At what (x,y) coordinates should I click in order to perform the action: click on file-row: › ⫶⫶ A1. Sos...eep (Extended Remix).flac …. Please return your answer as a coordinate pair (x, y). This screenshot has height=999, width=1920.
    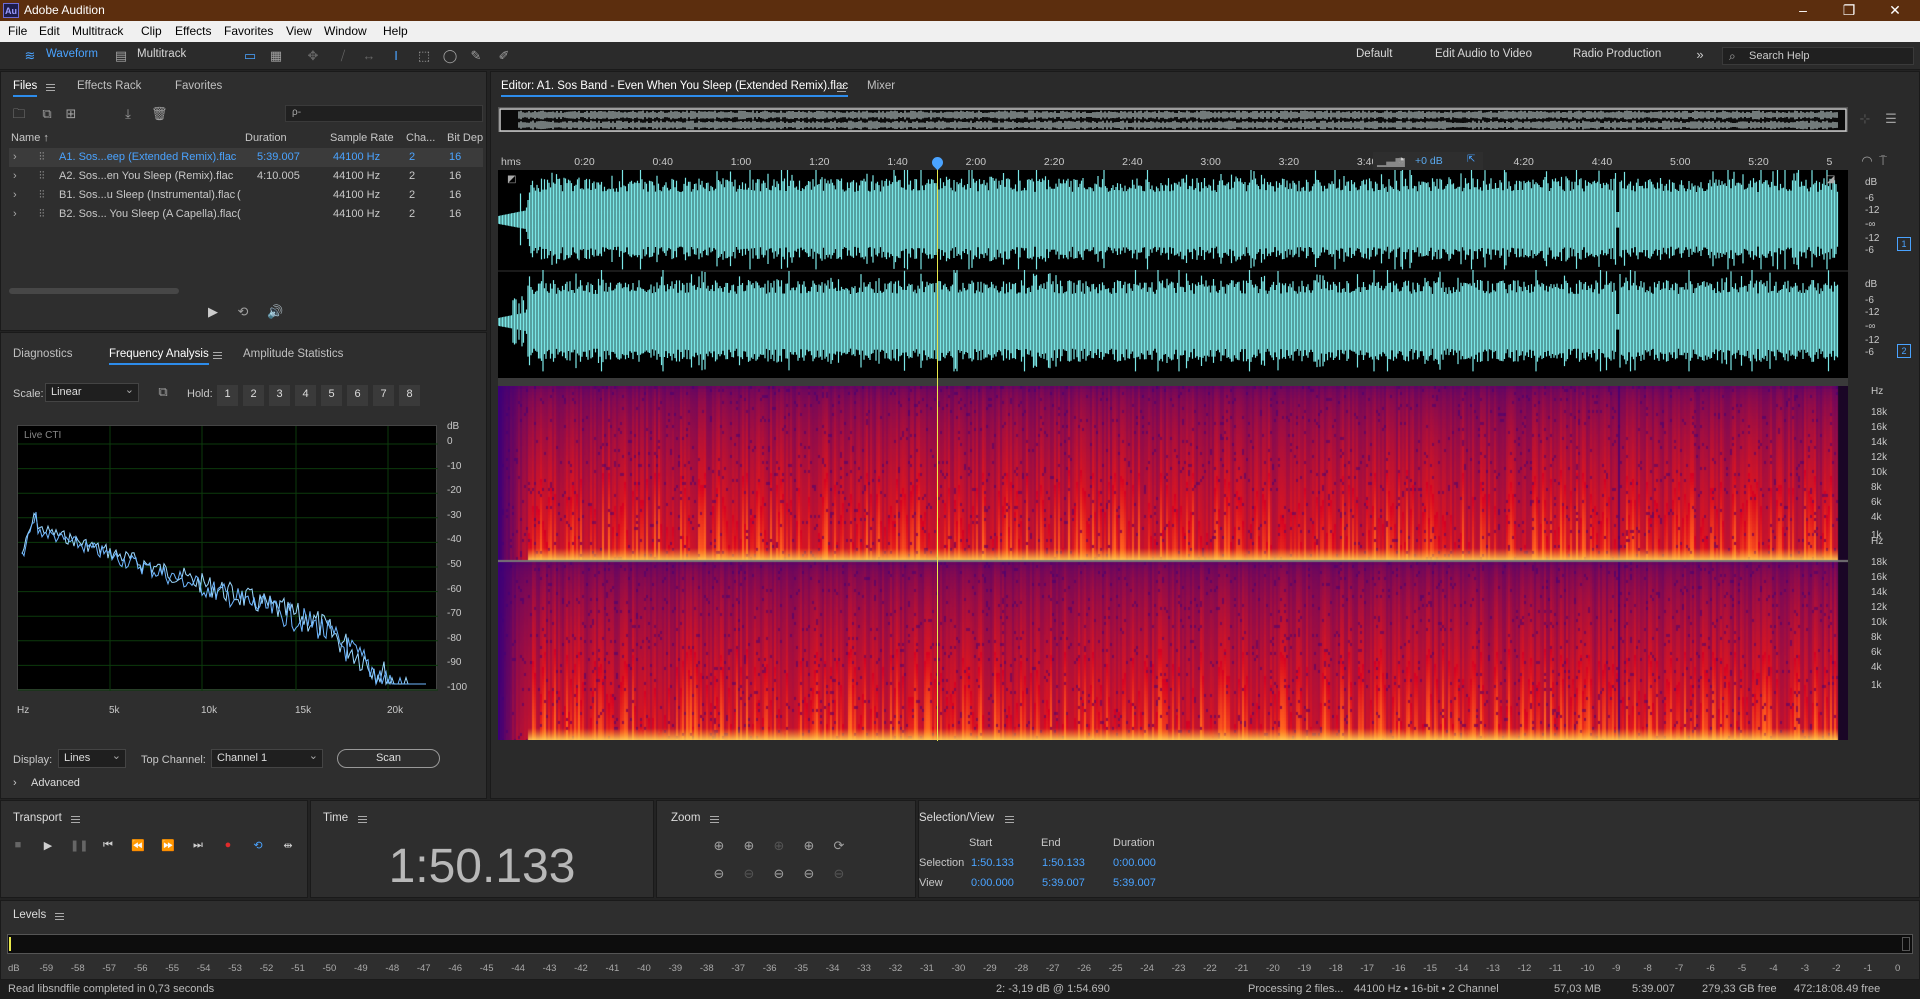
    Looking at the image, I should click on (246, 157).